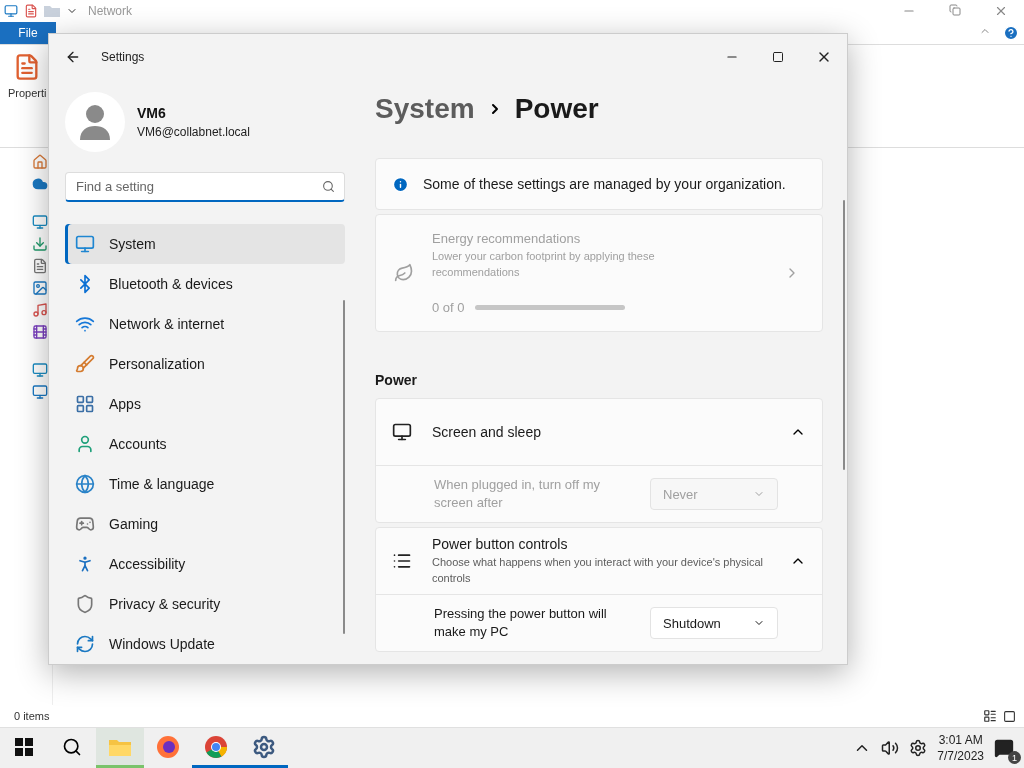 The image size is (1024, 768). What do you see at coordinates (205, 524) in the screenshot?
I see `nav-item: Gaming` at bounding box center [205, 524].